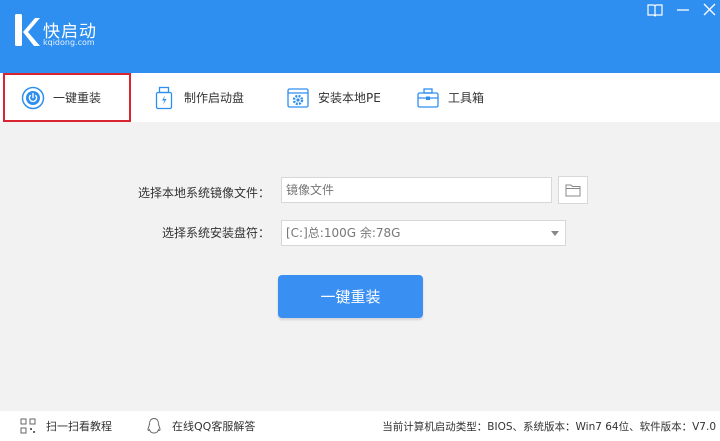  What do you see at coordinates (466, 98) in the screenshot?
I see `tab-label: 工具箱` at bounding box center [466, 98].